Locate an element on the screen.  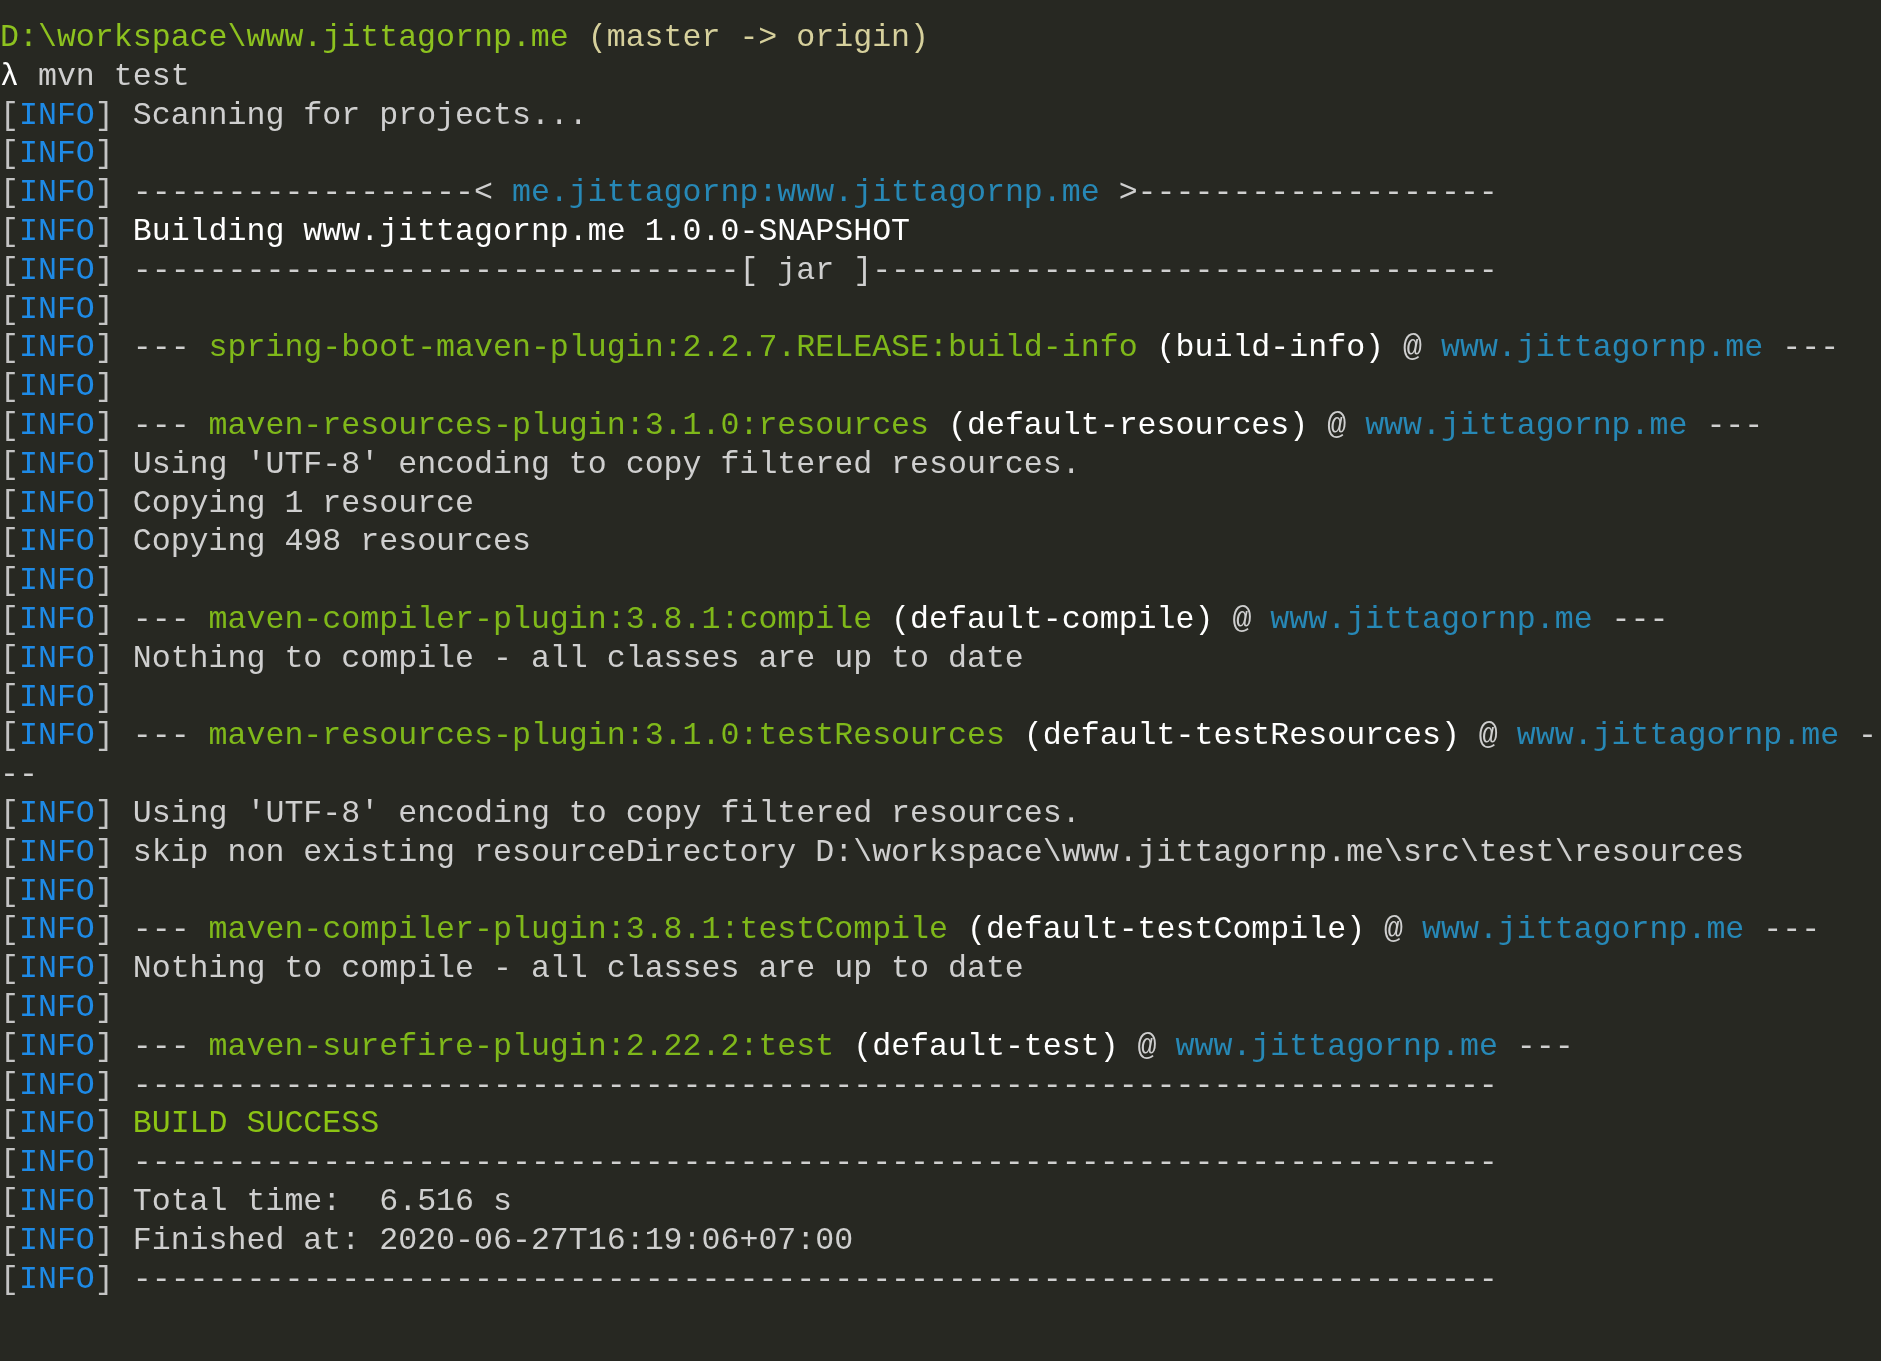
log-text: Nothing to compile - all classes are up to date is located at coordinates (577, 658).